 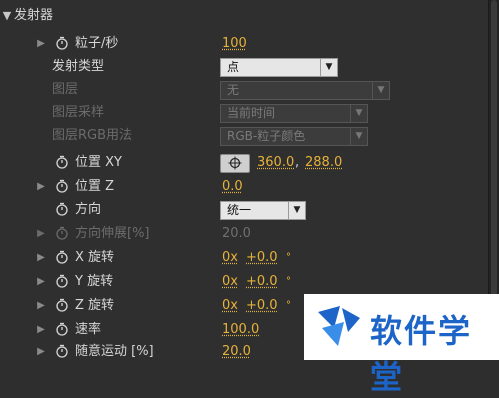 What do you see at coordinates (244, 281) in the screenshot?
I see `row-y-rotation: ▶ Y 旋转 0x +0.0 °` at bounding box center [244, 281].